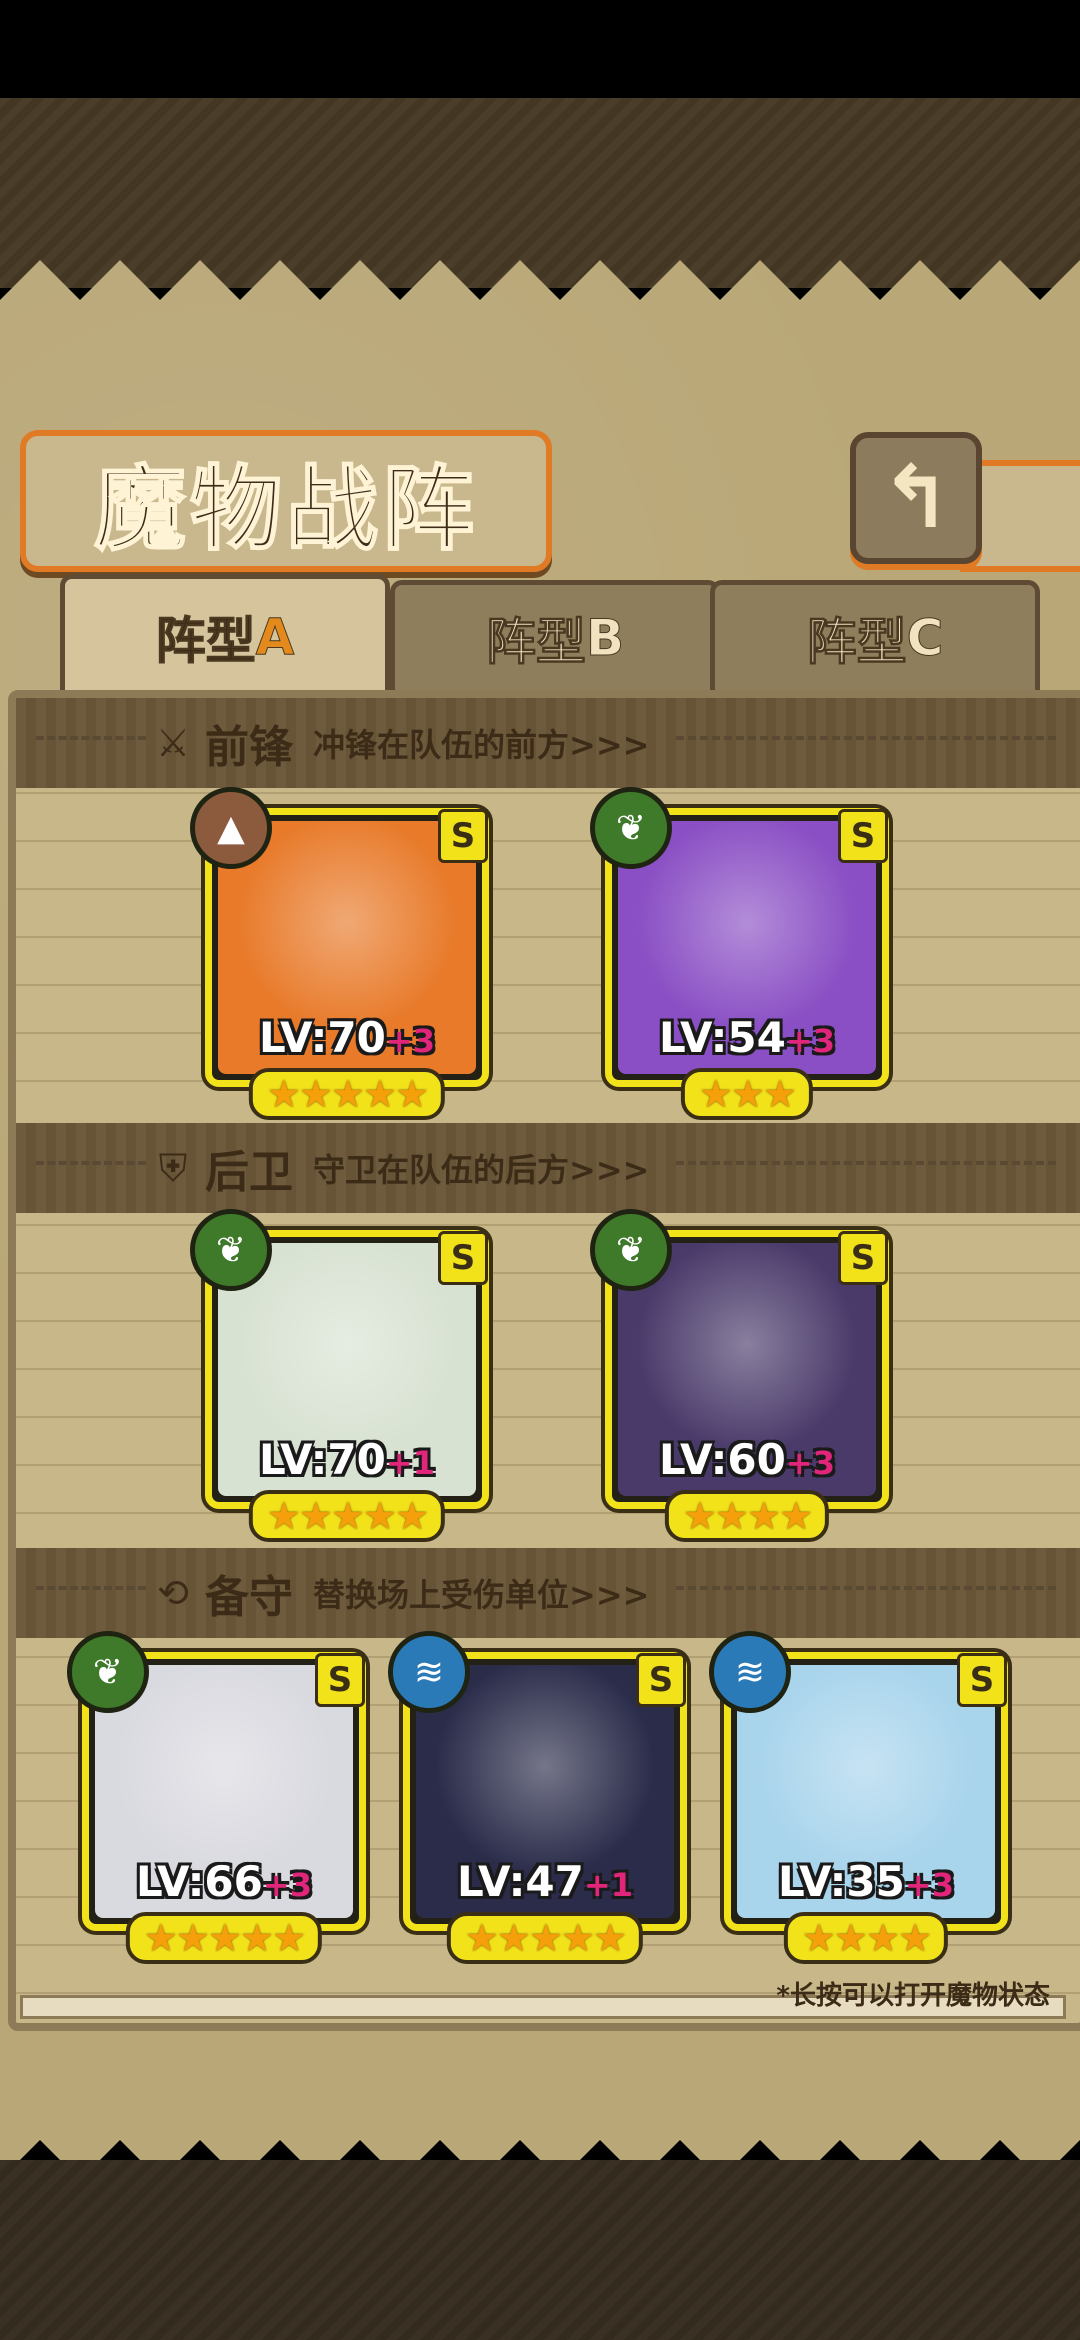 The image size is (1080, 2340). What do you see at coordinates (481, 1595) in the screenshot?
I see `section-description: 替换场上受伤单位>>>` at bounding box center [481, 1595].